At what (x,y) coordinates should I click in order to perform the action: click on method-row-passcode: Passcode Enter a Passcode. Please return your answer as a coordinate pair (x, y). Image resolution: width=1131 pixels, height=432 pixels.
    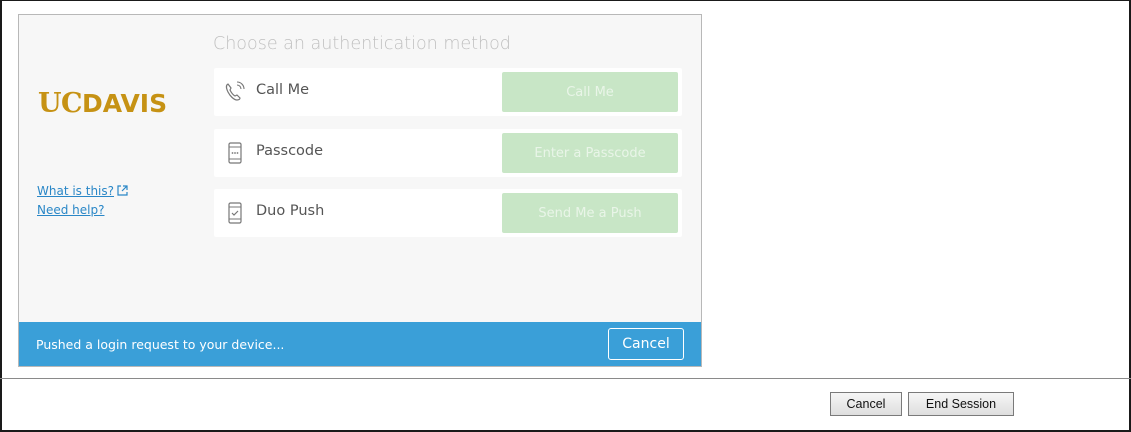
    Looking at the image, I should click on (448, 153).